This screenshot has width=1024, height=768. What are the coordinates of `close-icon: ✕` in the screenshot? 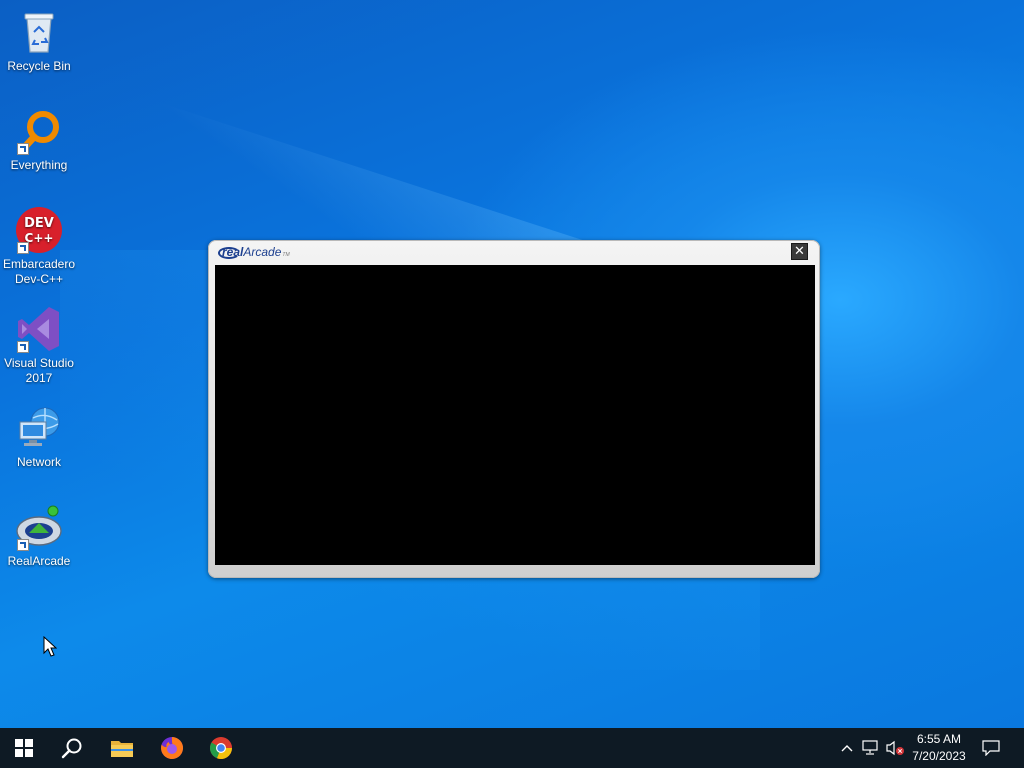 It's located at (799, 251).